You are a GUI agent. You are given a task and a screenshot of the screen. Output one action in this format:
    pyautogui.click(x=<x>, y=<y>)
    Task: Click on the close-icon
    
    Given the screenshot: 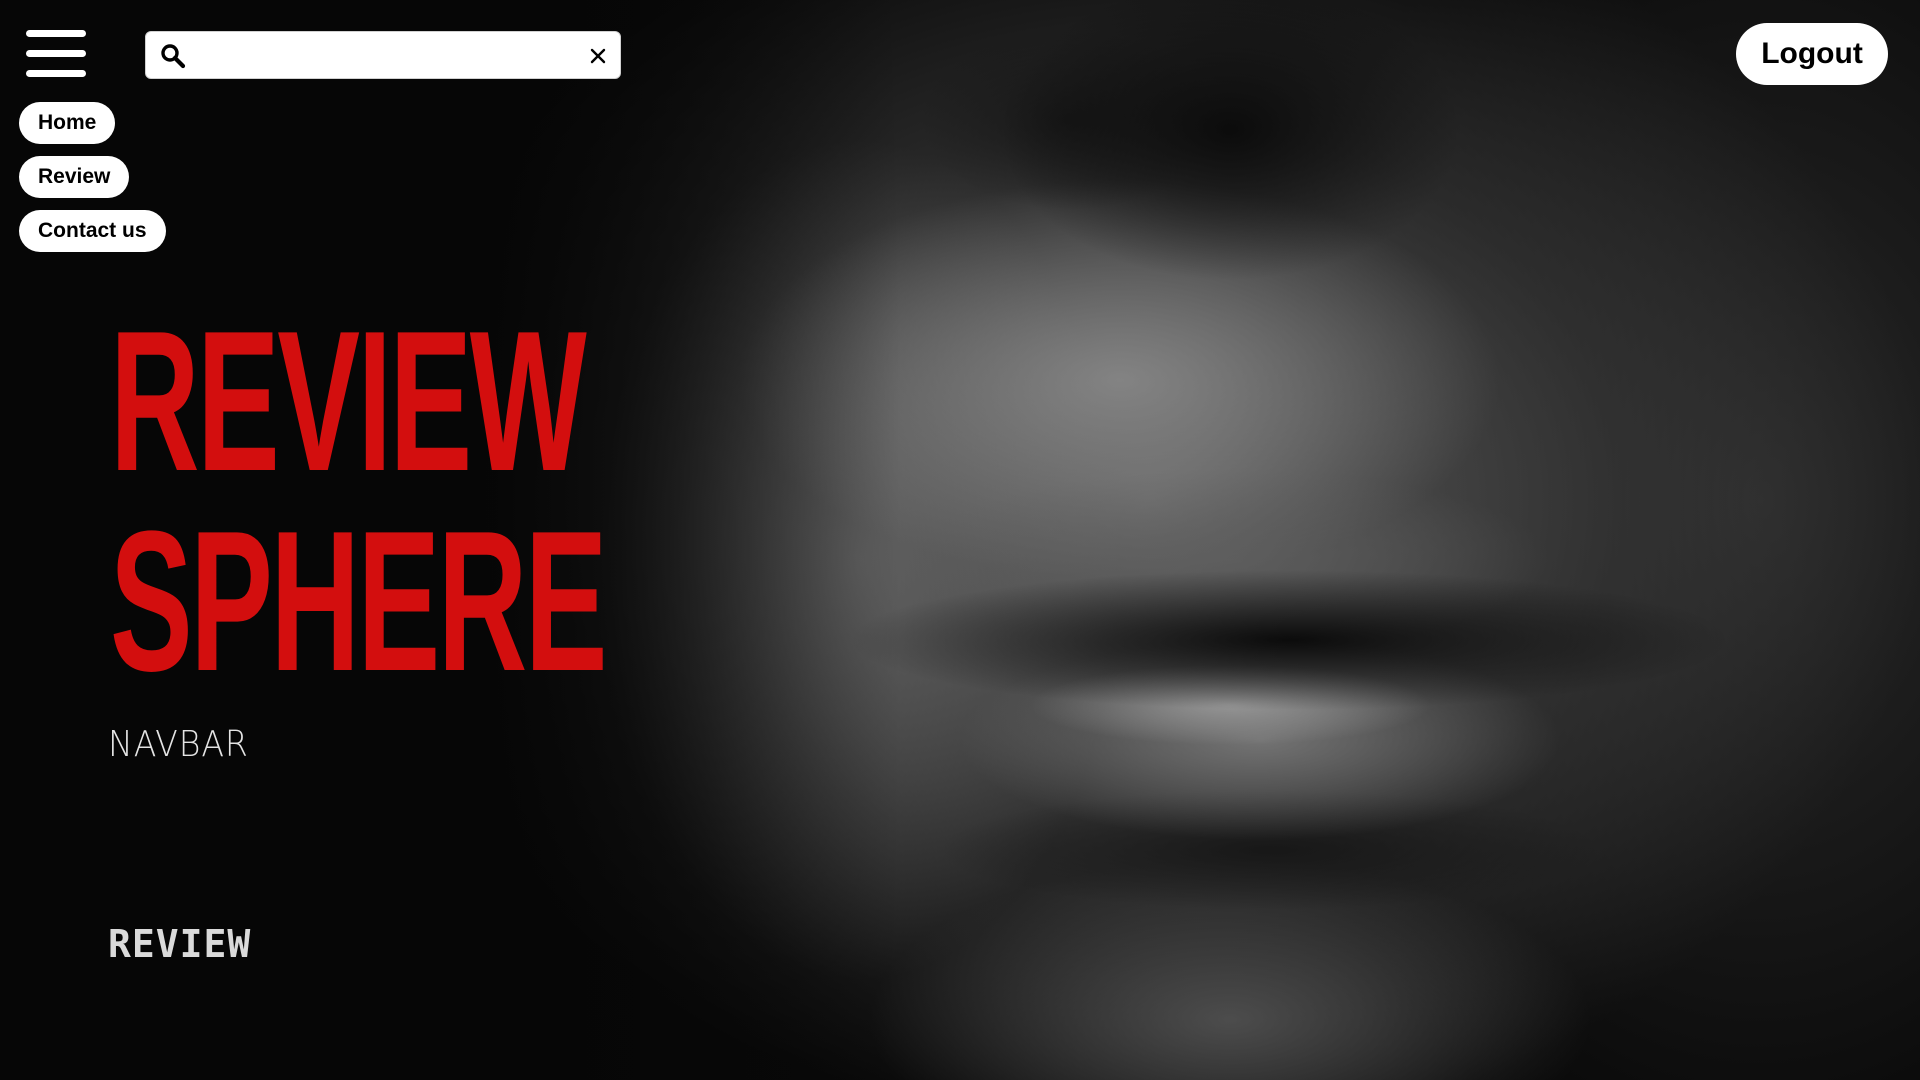 What is the action you would take?
    pyautogui.click(x=598, y=56)
    